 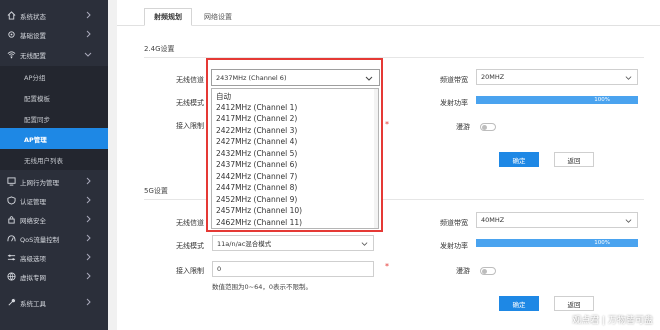 I want to click on gear-icon, so click(x=11, y=34).